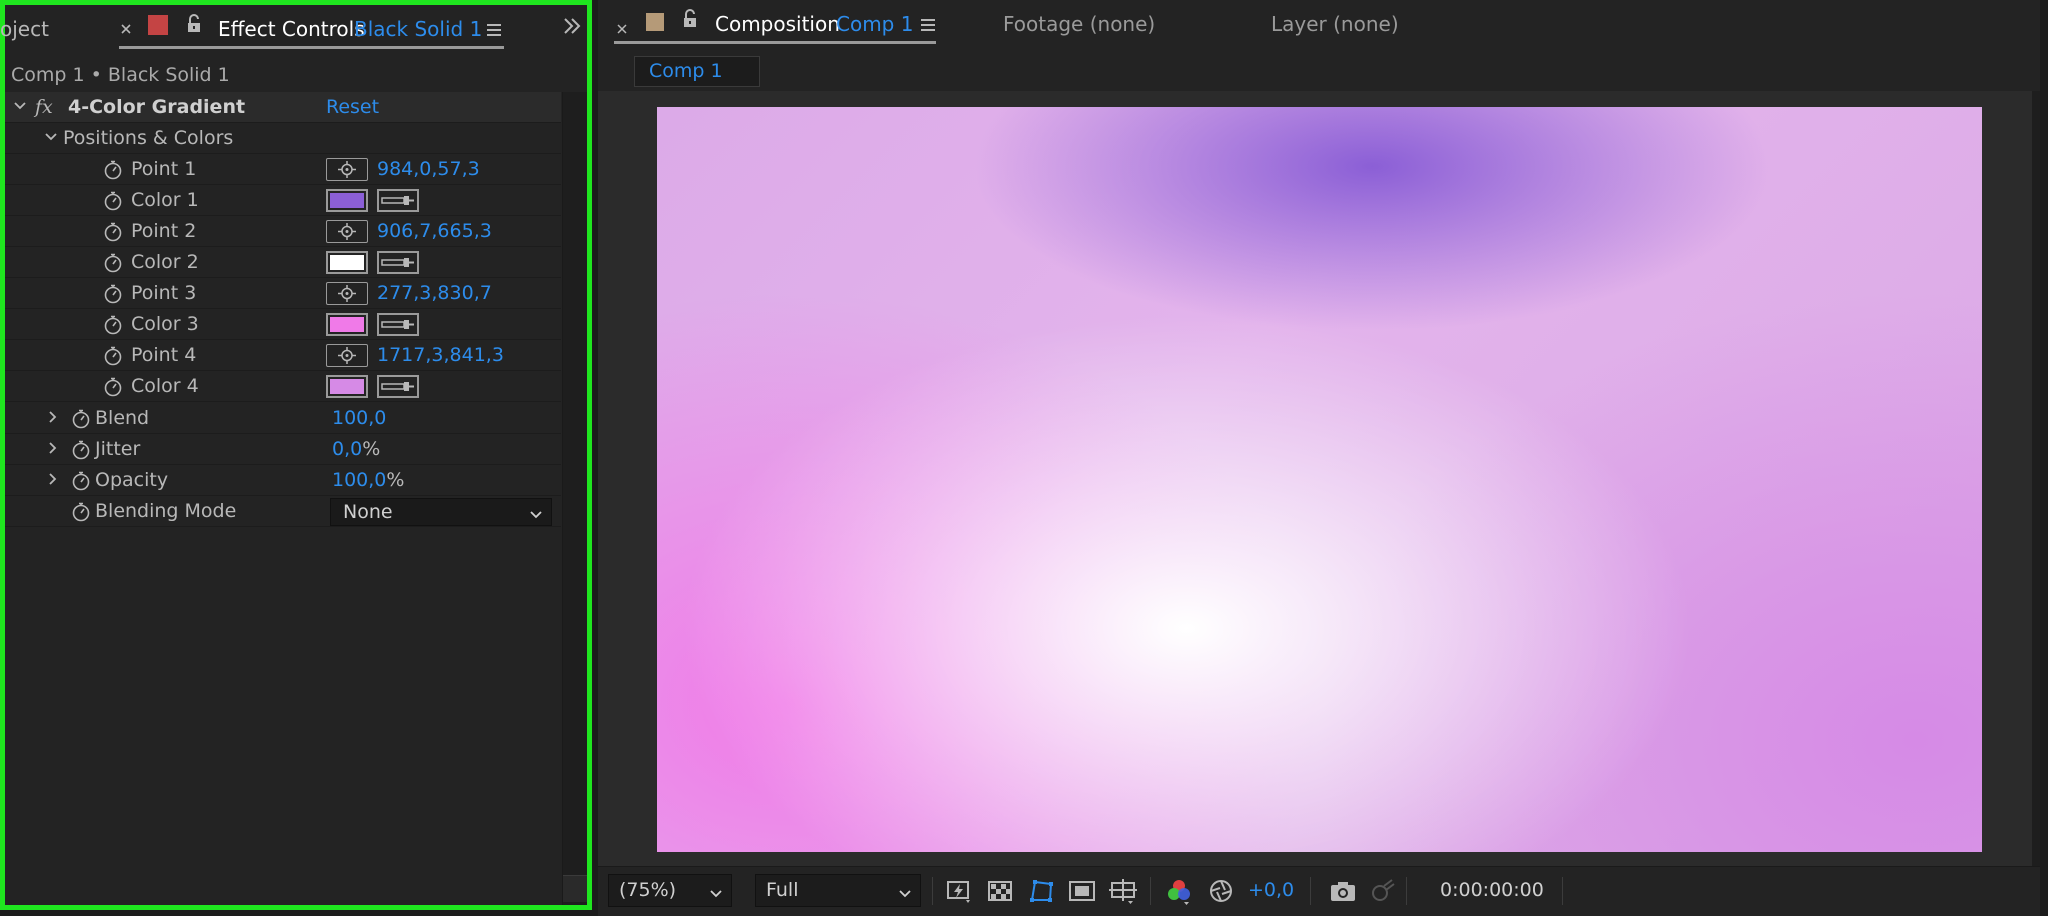 Image resolution: width=2048 pixels, height=916 pixels. I want to click on property-row-color-3: Color 3, so click(283, 324).